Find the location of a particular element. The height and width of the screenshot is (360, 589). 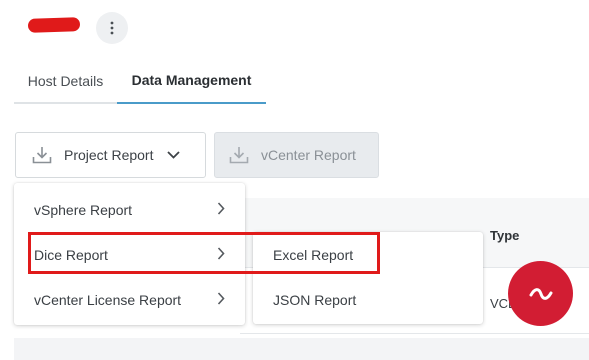

more-vertical-icon is located at coordinates (112, 28).